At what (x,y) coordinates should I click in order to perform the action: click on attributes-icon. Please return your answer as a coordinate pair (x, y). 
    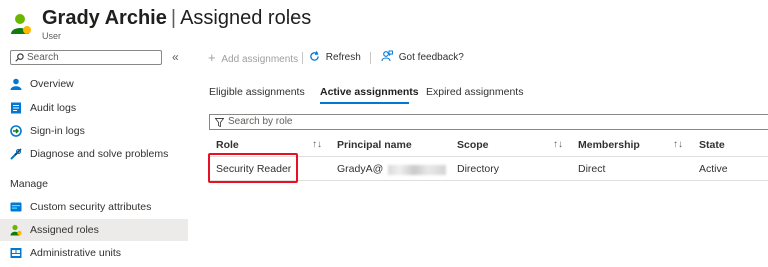
    Looking at the image, I should click on (16, 207).